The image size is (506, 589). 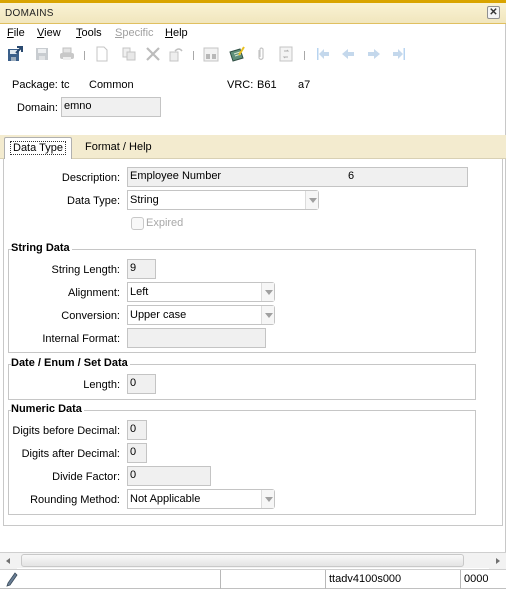 What do you see at coordinates (35, 85) in the screenshot?
I see `package-label: Package:` at bounding box center [35, 85].